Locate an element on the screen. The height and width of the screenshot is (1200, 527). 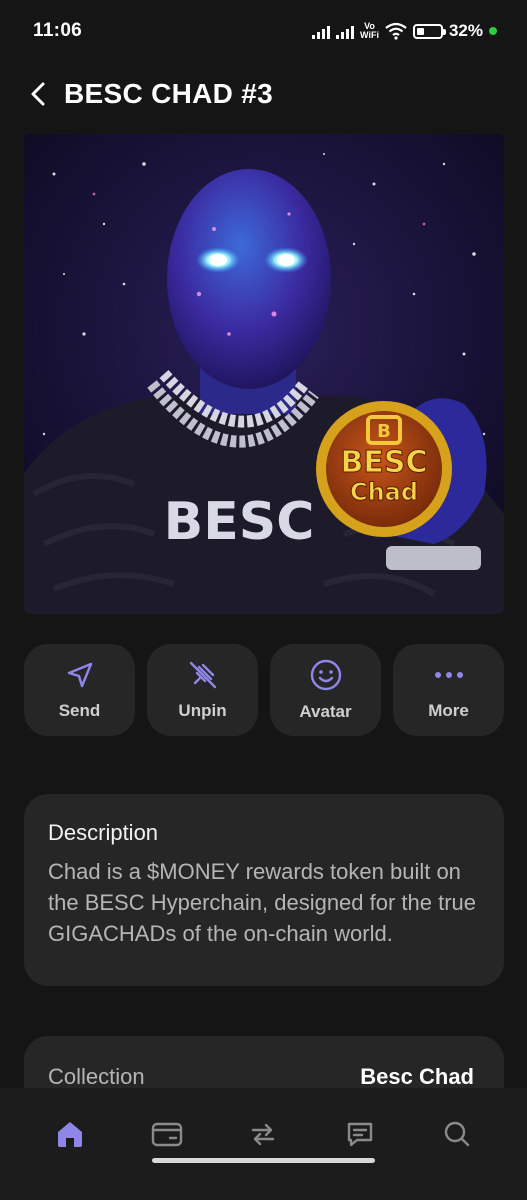
avatar-button: Avatar is located at coordinates (325, 690).